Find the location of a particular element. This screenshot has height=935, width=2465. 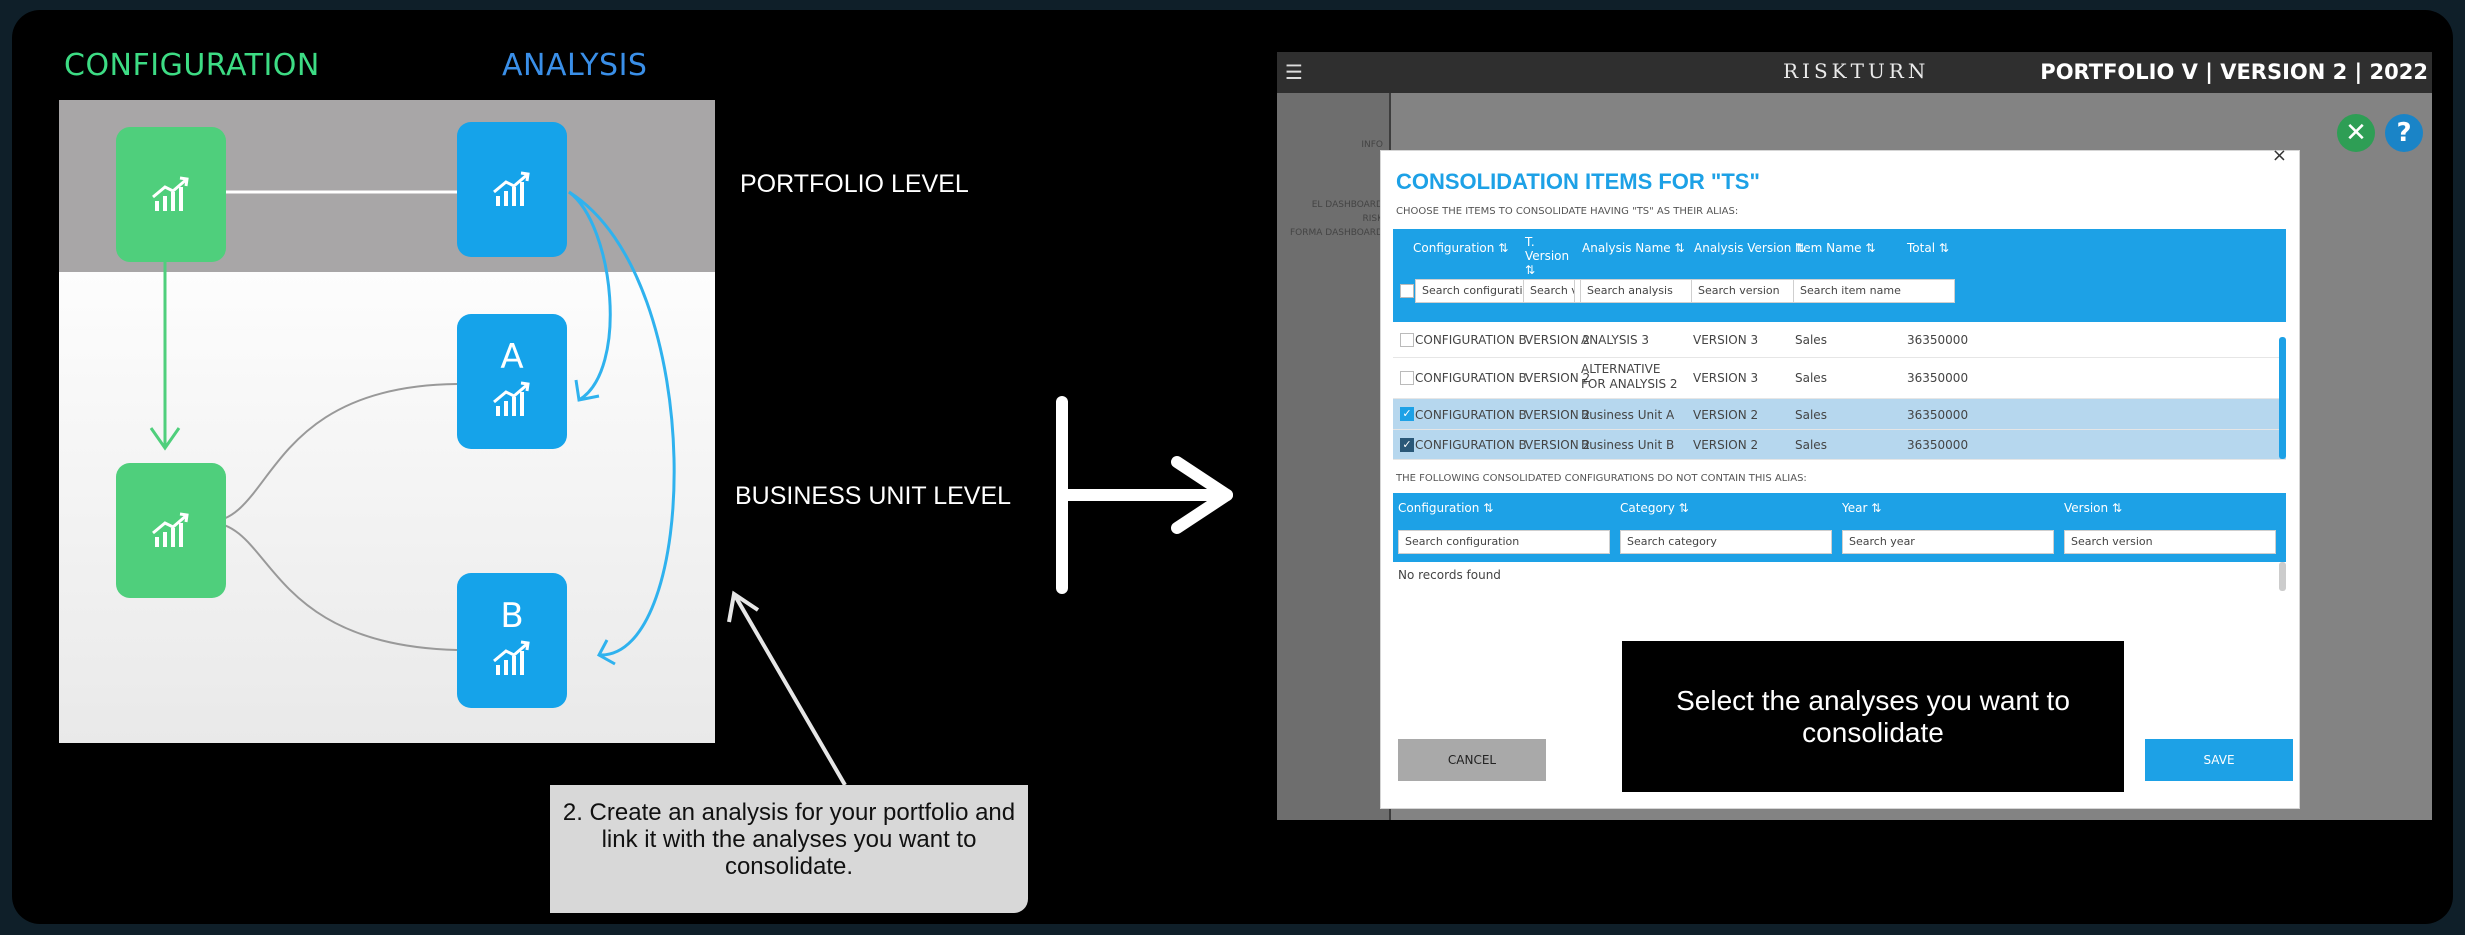

close-icon: × is located at coordinates (2279, 155).